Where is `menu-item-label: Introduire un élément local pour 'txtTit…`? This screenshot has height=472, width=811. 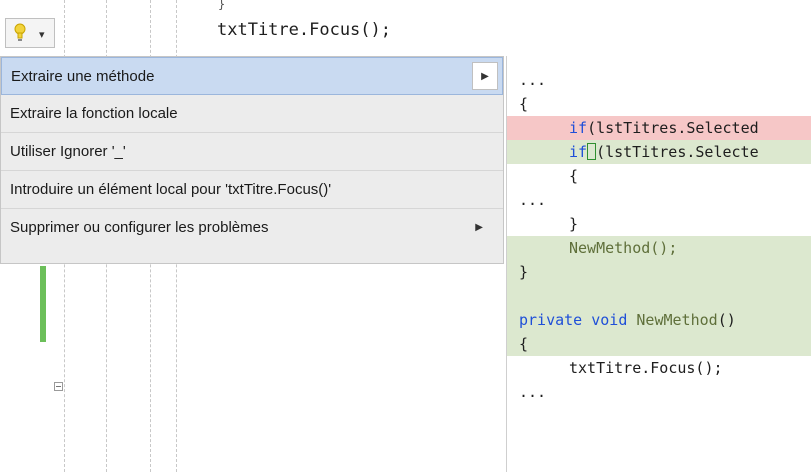
menu-item-label: Introduire un élément local pour 'txtTit… is located at coordinates (171, 189).